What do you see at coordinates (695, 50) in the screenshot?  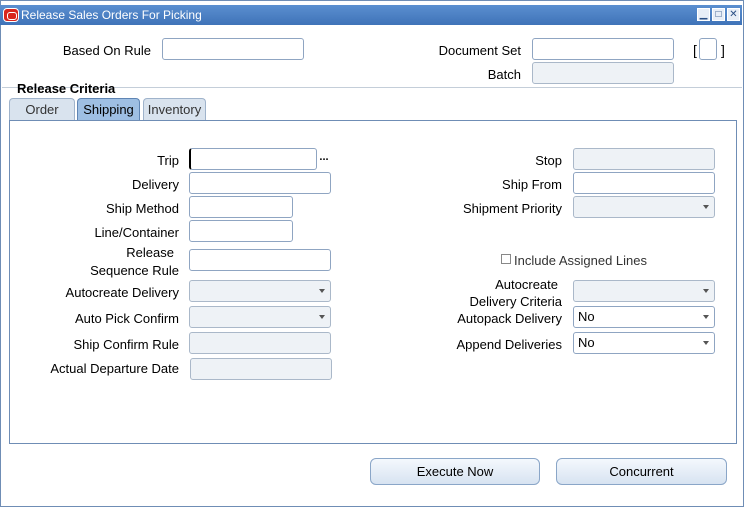 I see `descriptive-flex-bracket-open: [` at bounding box center [695, 50].